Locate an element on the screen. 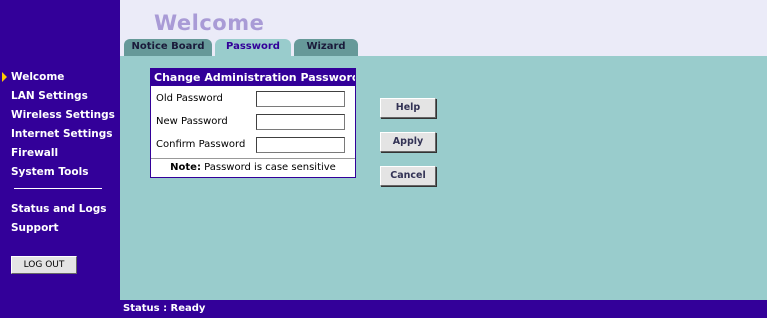 The height and width of the screenshot is (318, 767). status-text: Status : Ready is located at coordinates (164, 308).